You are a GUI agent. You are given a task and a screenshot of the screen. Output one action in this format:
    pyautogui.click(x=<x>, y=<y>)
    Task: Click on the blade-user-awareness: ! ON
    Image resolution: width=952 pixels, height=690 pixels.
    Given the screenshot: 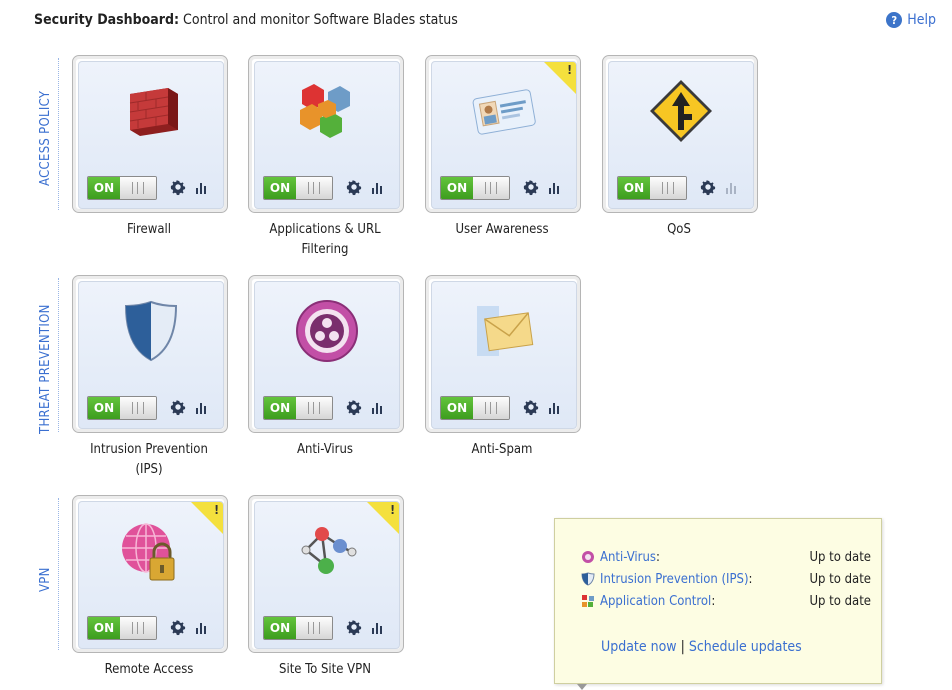 What is the action you would take?
    pyautogui.click(x=503, y=134)
    